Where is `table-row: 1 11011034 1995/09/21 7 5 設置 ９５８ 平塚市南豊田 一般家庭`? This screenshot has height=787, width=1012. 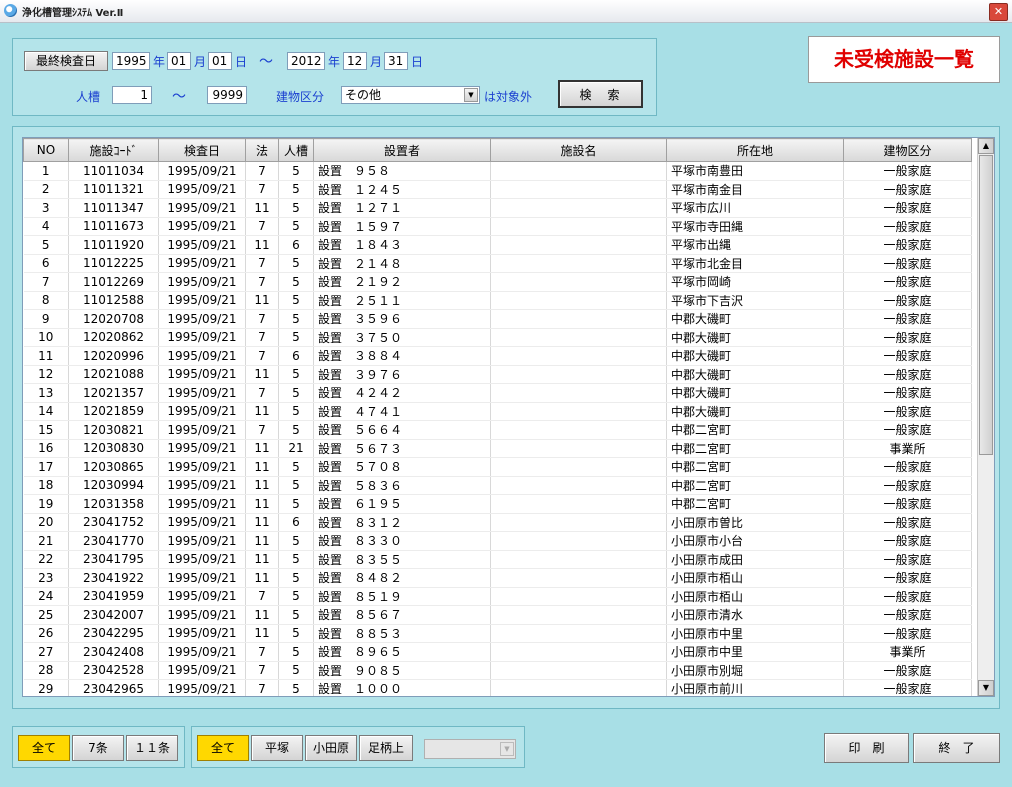 table-row: 1 11011034 1995/09/21 7 5 設置 ９５８ 平塚市南豊田 一般家庭 is located at coordinates (497, 171).